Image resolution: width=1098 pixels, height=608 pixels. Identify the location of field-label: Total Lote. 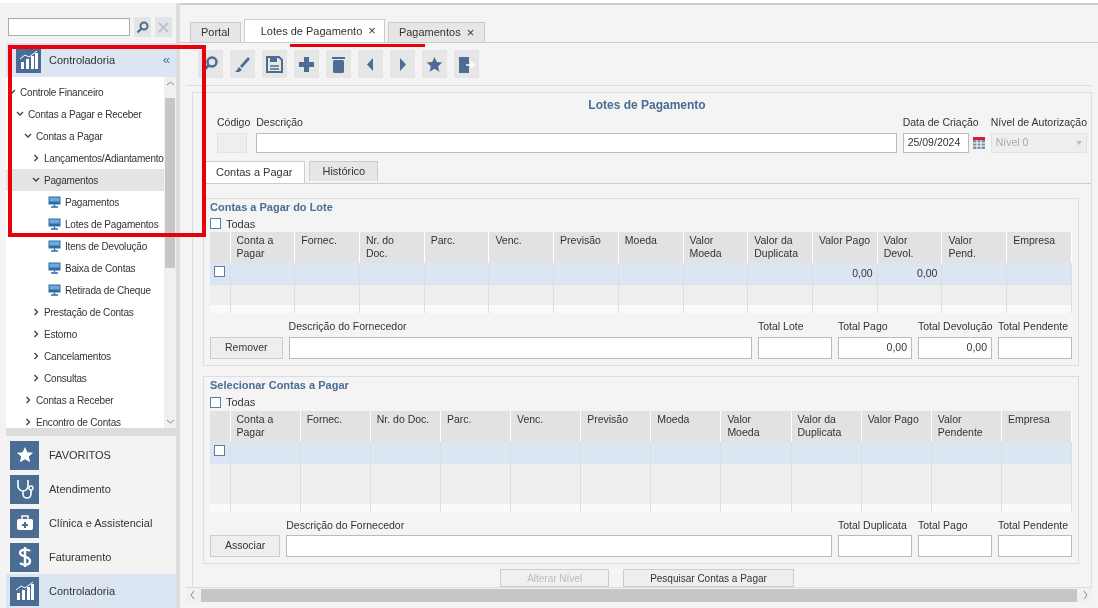
(781, 327).